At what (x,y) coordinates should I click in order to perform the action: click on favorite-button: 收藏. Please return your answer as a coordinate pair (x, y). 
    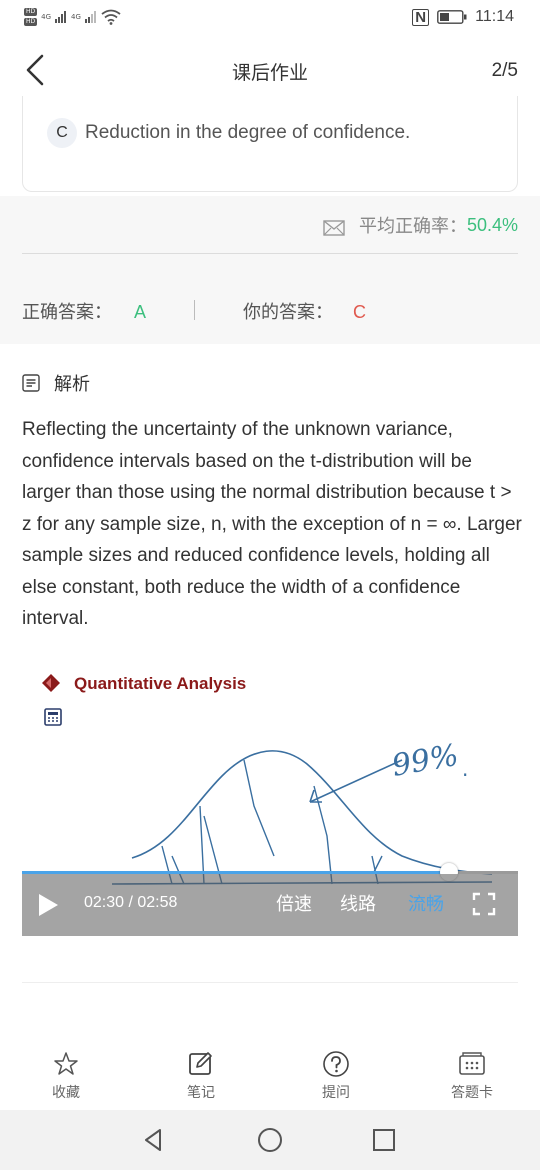
    Looking at the image, I should click on (66, 1076).